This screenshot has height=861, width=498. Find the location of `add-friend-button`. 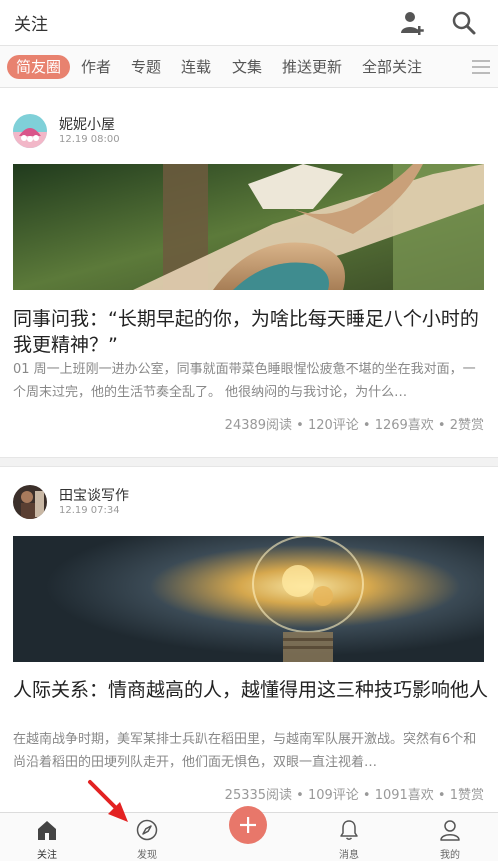

add-friend-button is located at coordinates (413, 23).